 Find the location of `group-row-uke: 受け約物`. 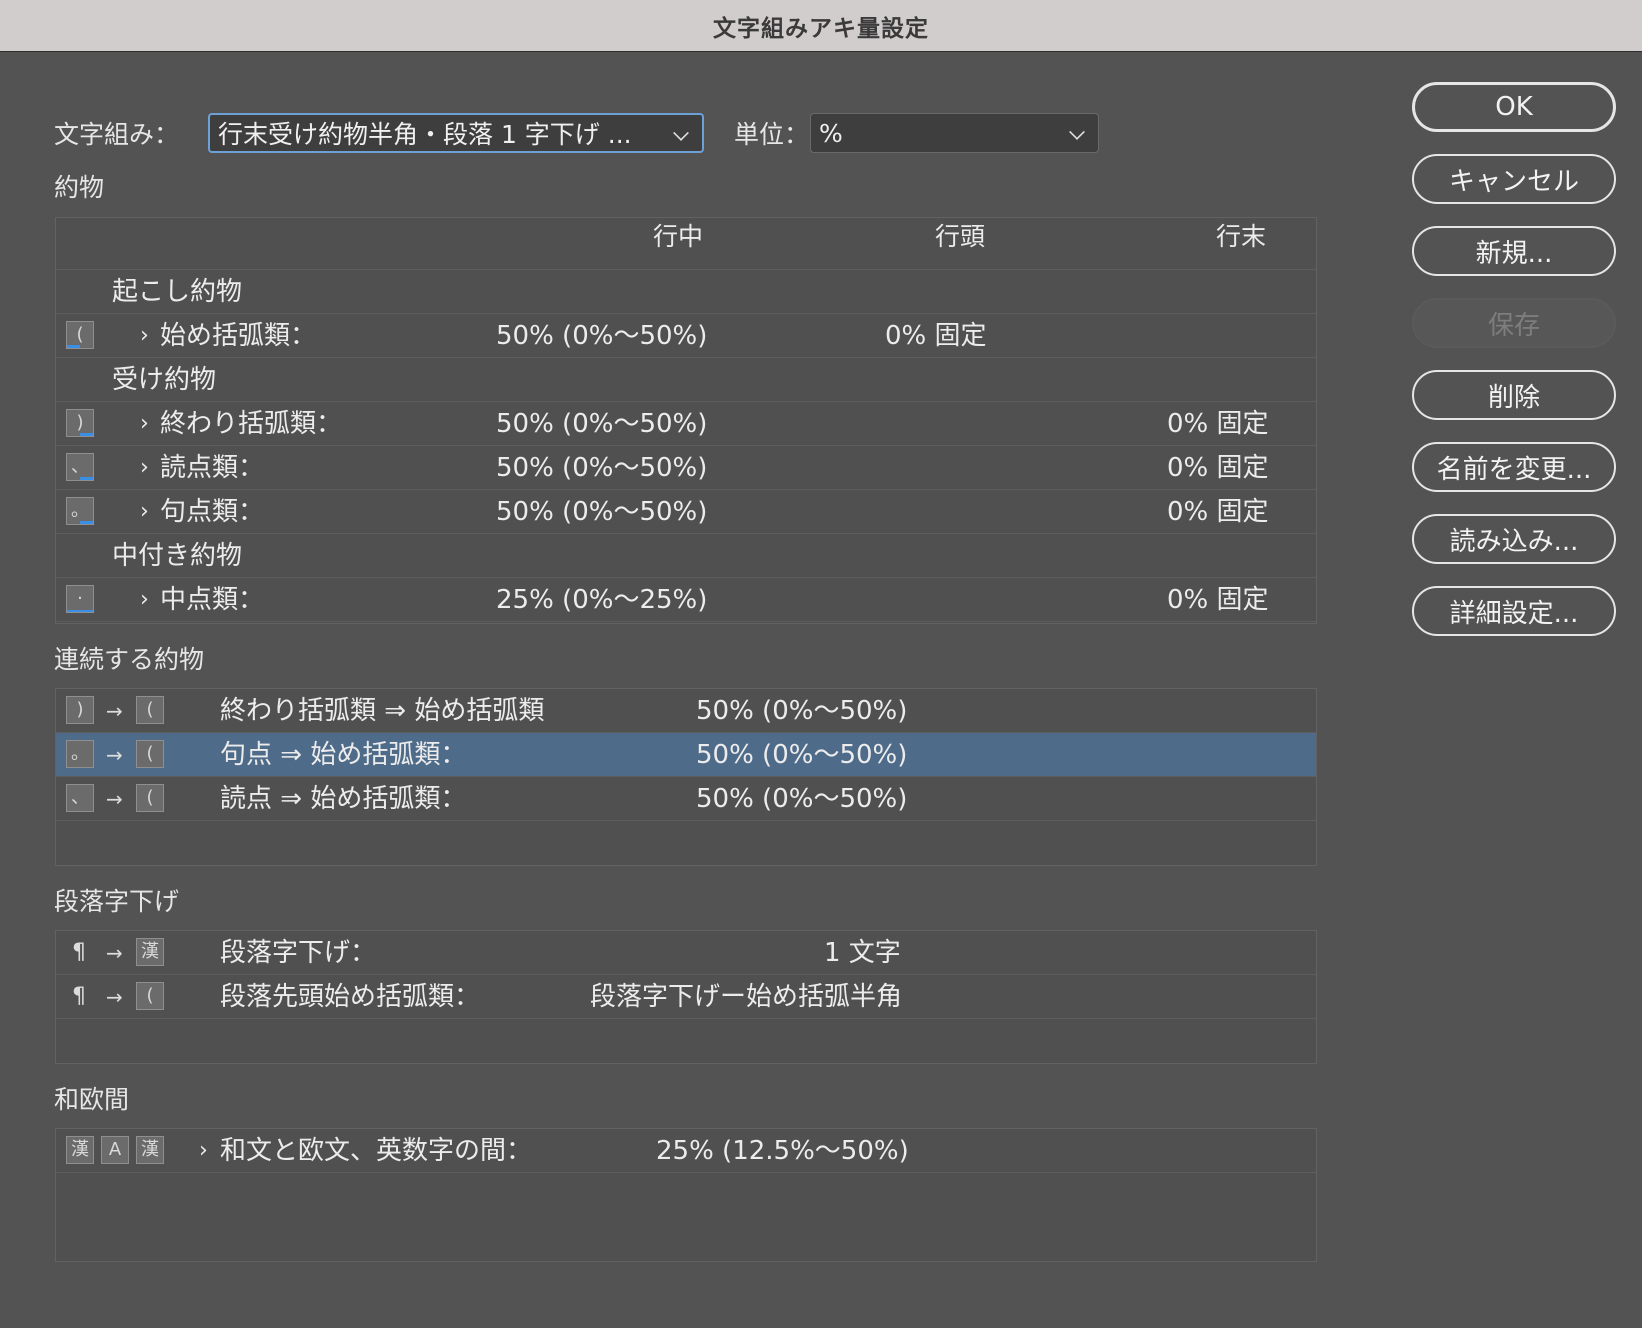

group-row-uke: 受け約物 is located at coordinates (686, 380).